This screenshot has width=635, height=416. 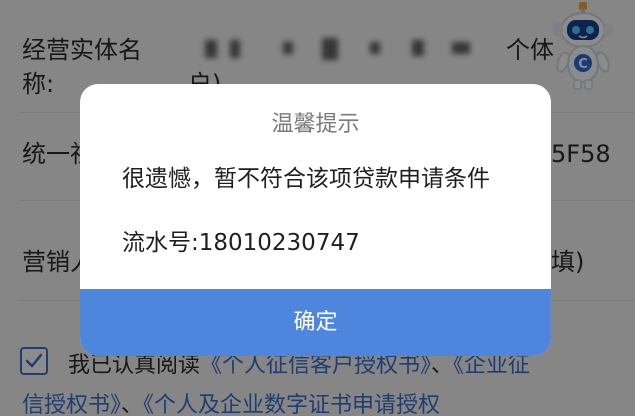 What do you see at coordinates (315, 322) in the screenshot?
I see `confirm-button: 确定` at bounding box center [315, 322].